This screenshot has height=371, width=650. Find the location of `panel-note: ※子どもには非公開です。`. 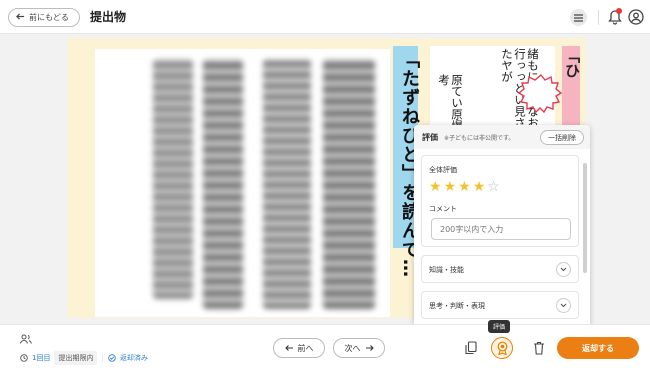

panel-note: ※子どもには非公開です。 is located at coordinates (479, 138).